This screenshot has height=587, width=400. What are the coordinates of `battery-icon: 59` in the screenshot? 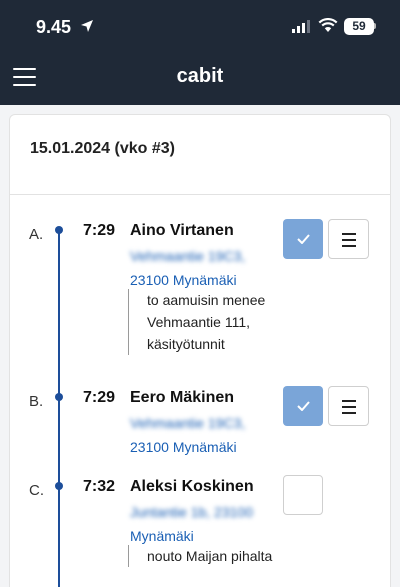 It's located at (359, 26).